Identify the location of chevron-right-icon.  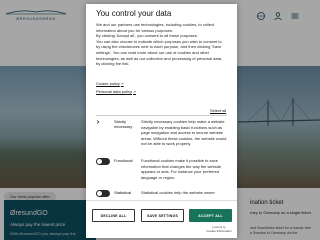
(98, 122).